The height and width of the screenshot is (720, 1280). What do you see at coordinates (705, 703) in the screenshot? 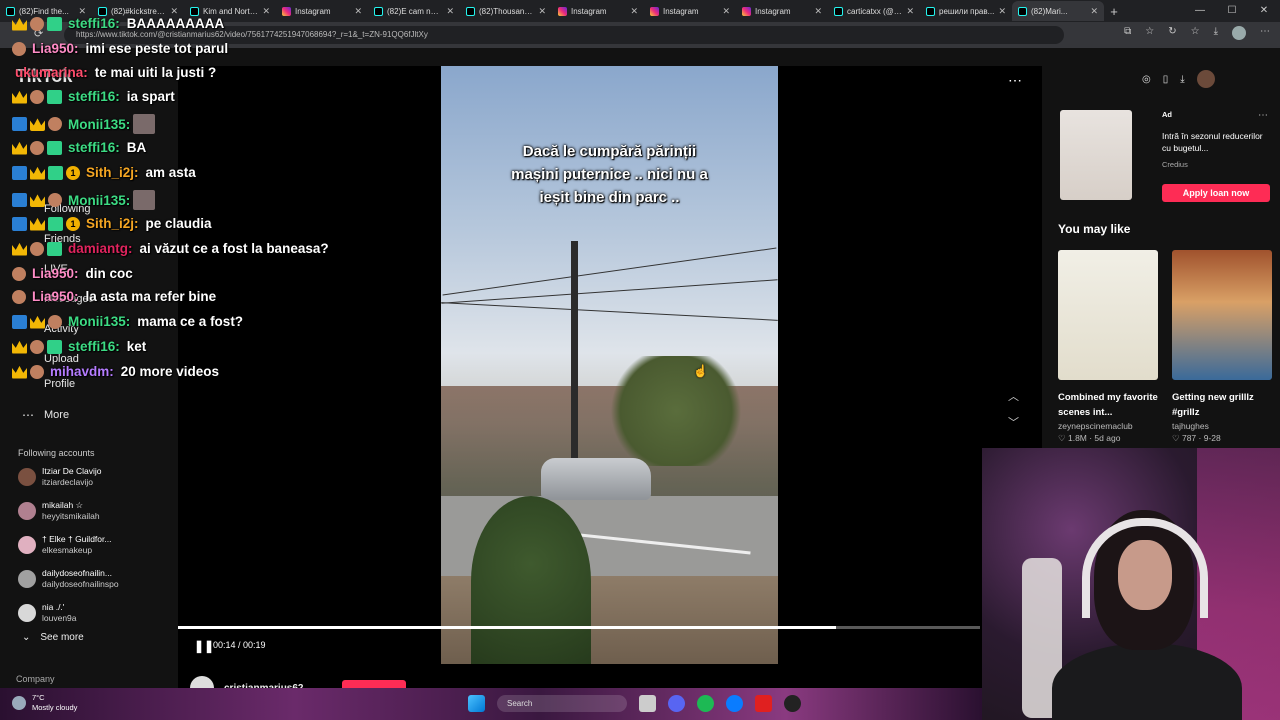
I see `spotify-icon` at bounding box center [705, 703].